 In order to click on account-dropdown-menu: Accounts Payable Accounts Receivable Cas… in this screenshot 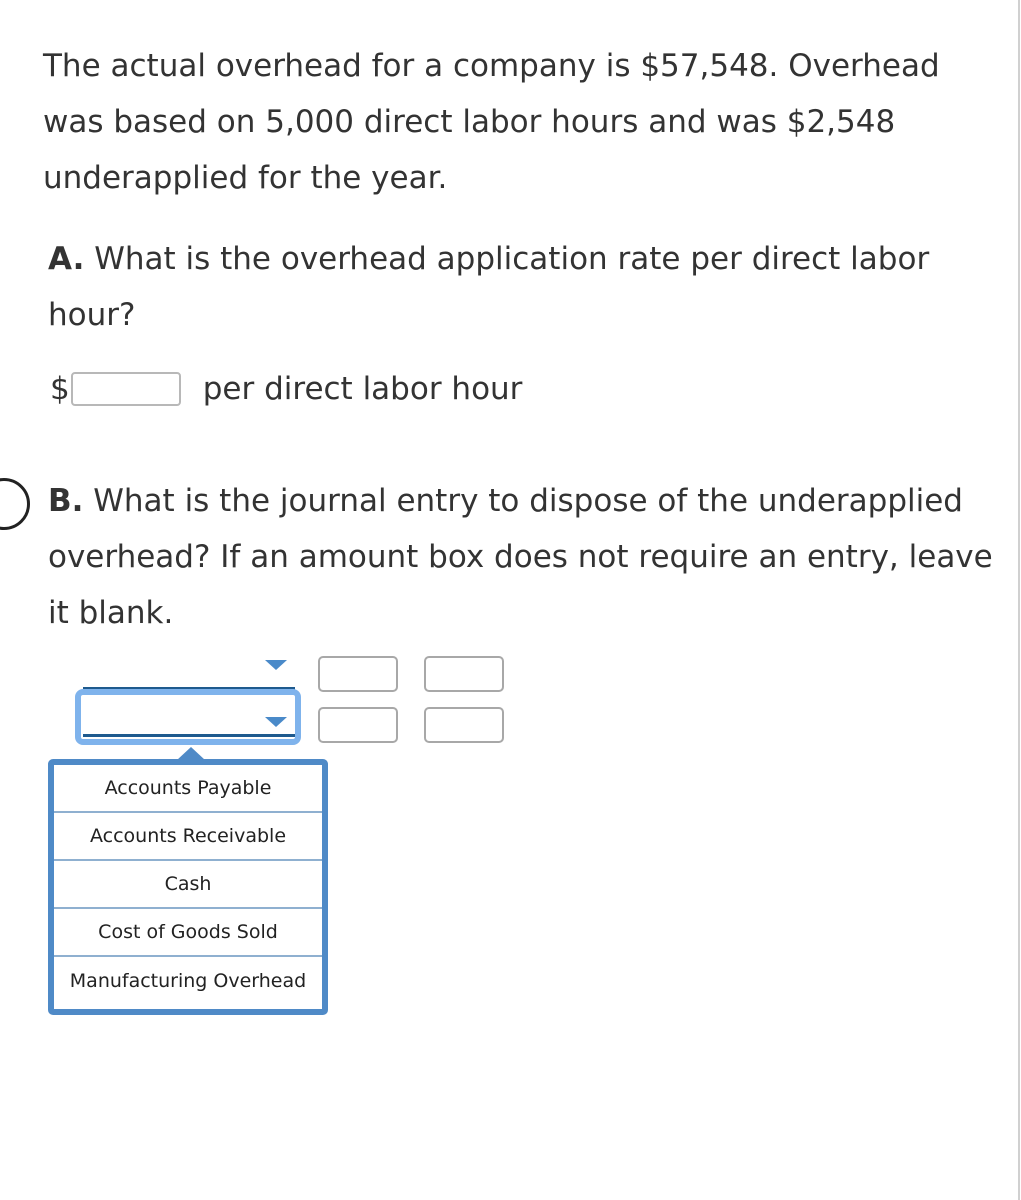, I will do `click(188, 887)`.